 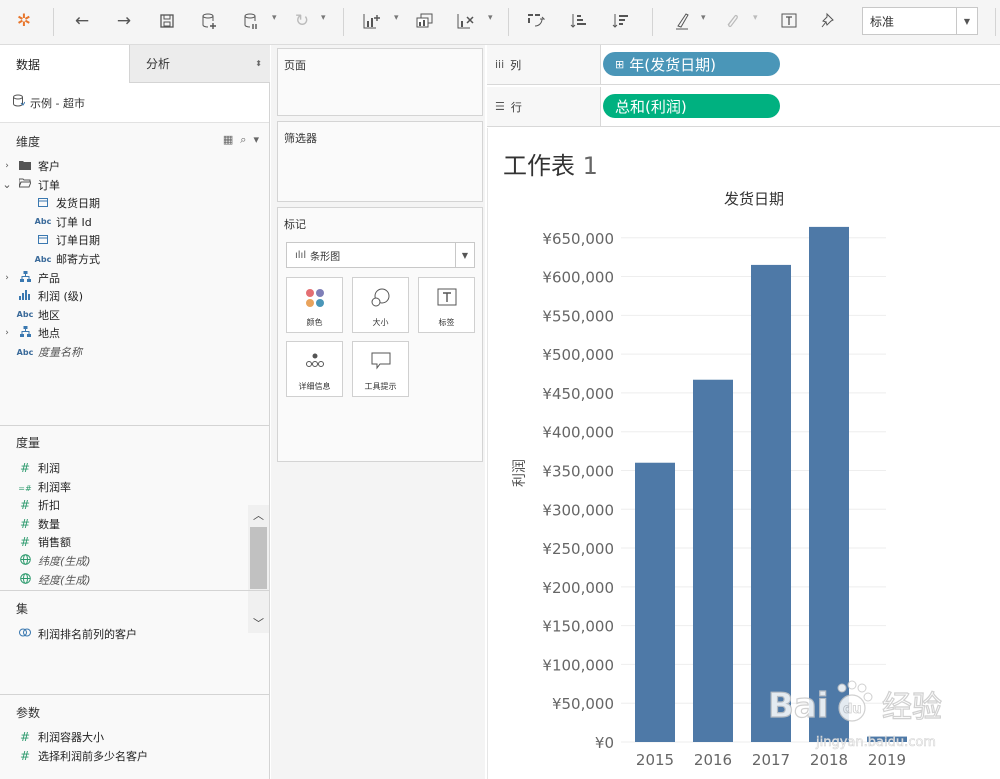 What do you see at coordinates (258, 558) in the screenshot?
I see `scroll-thumb` at bounding box center [258, 558].